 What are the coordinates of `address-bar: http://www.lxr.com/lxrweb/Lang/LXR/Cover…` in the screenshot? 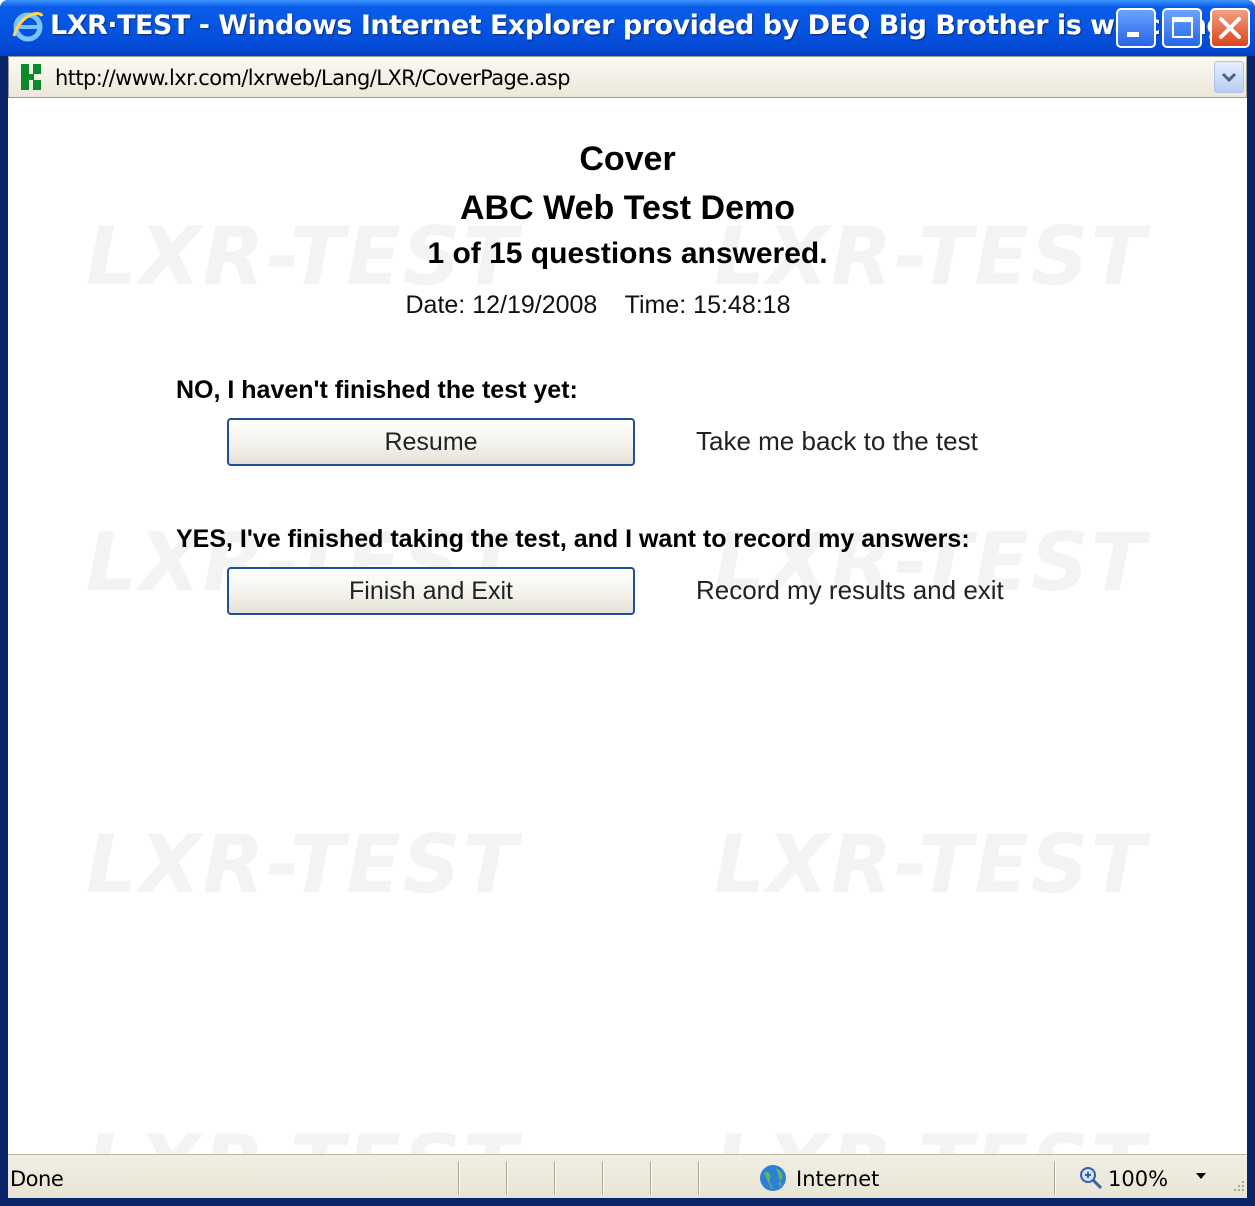 It's located at (627, 77).